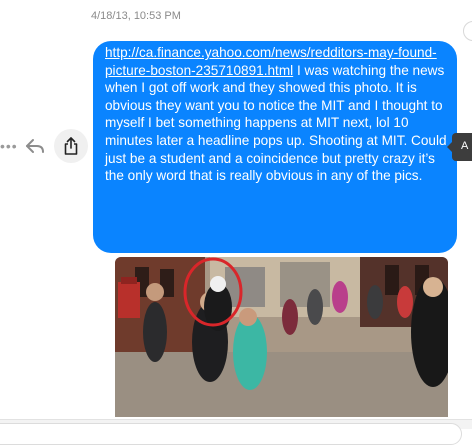 The height and width of the screenshot is (445, 472). I want to click on reply-icon, so click(35, 146).